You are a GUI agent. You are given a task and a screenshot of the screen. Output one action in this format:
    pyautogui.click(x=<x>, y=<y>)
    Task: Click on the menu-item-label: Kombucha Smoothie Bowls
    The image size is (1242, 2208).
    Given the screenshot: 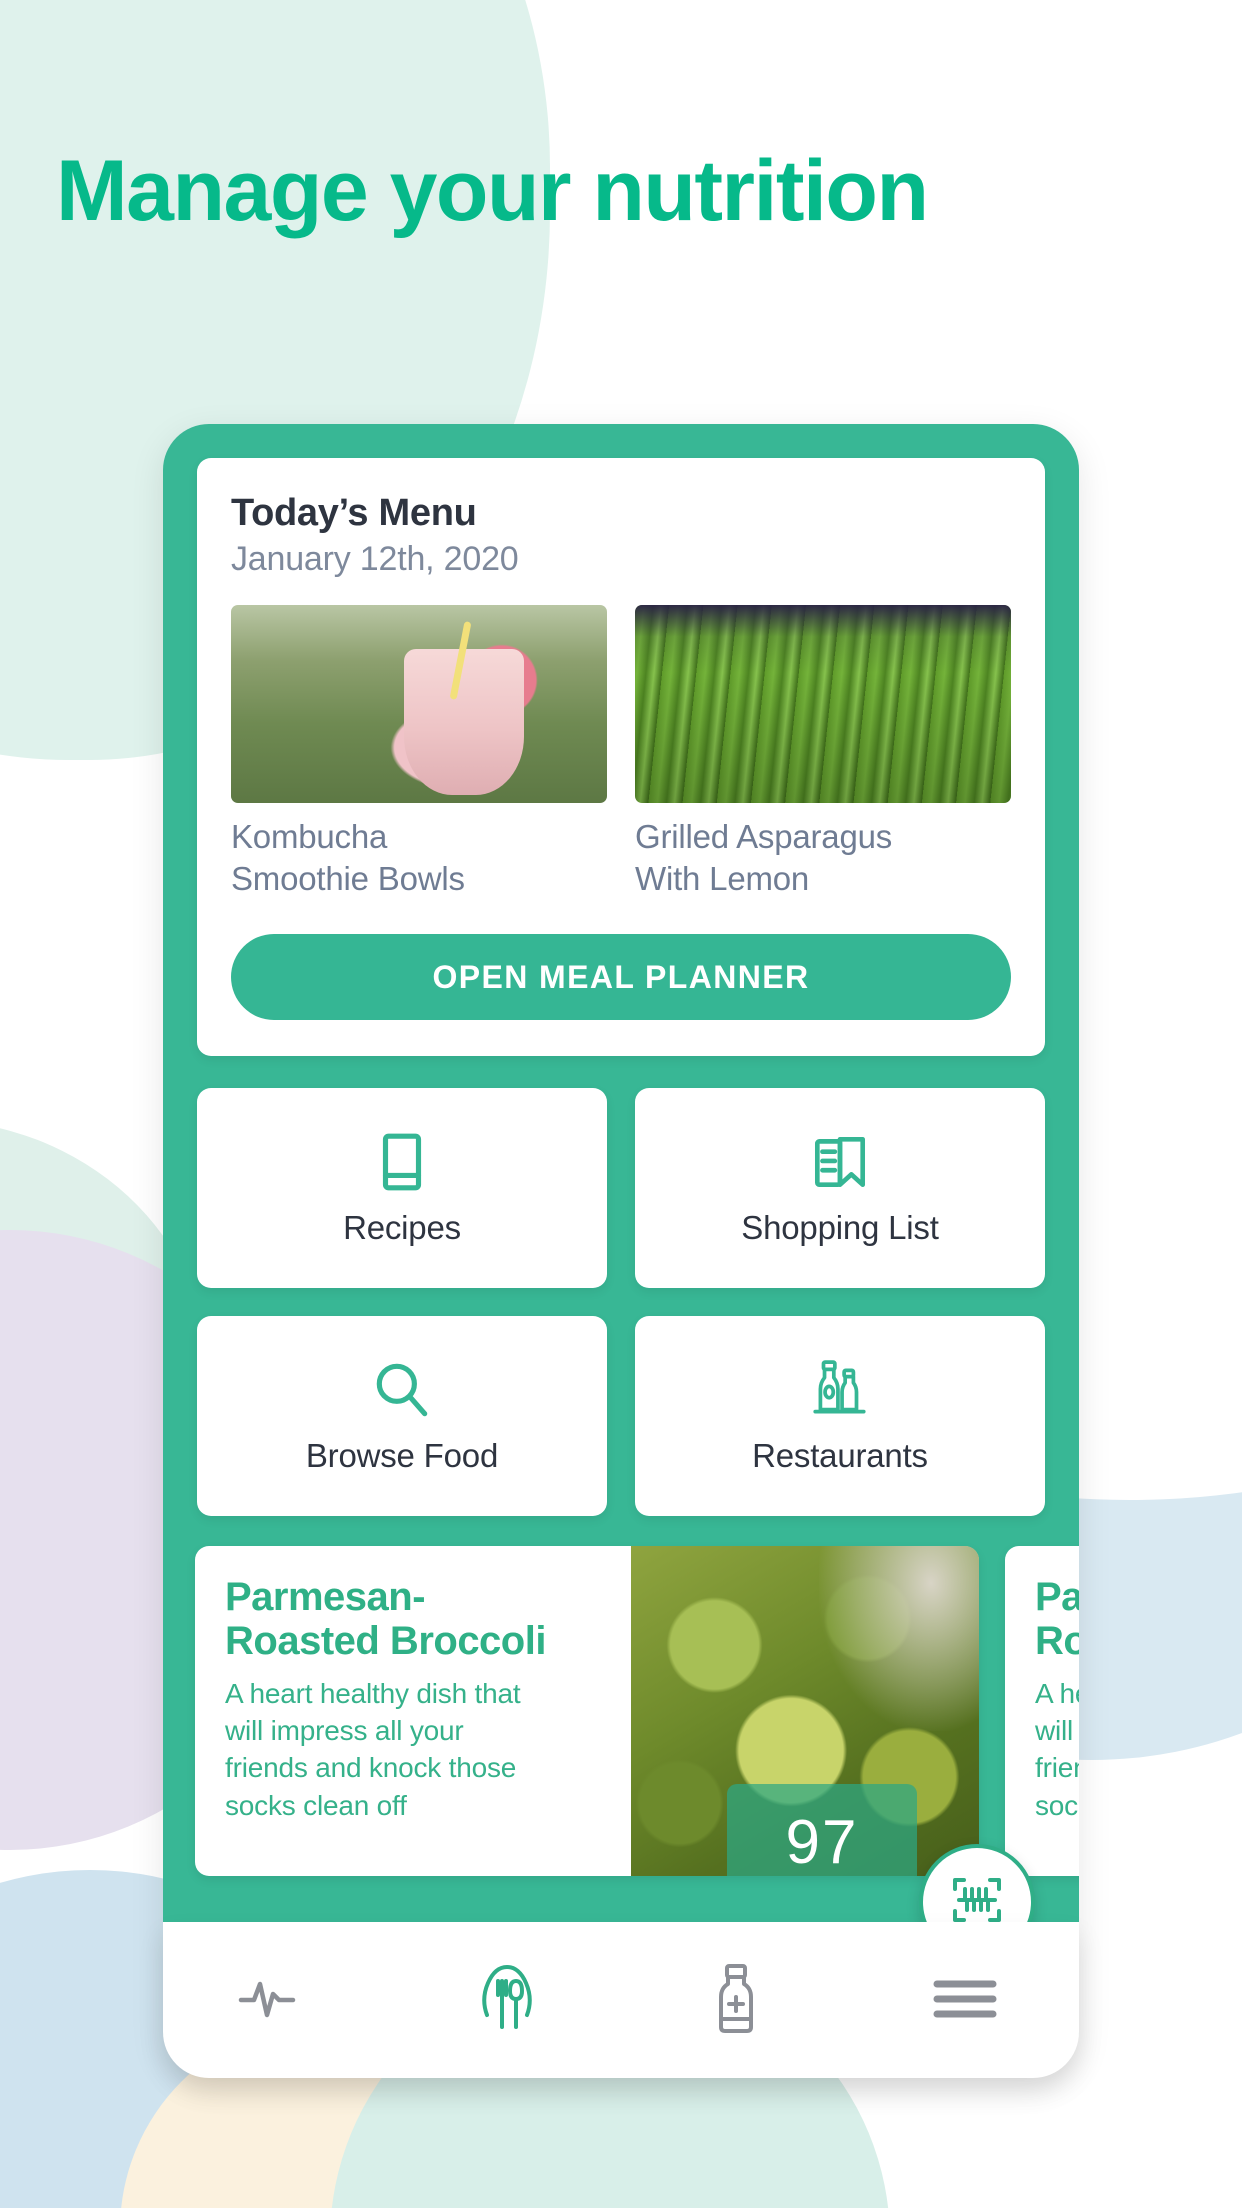 What is the action you would take?
    pyautogui.click(x=348, y=858)
    